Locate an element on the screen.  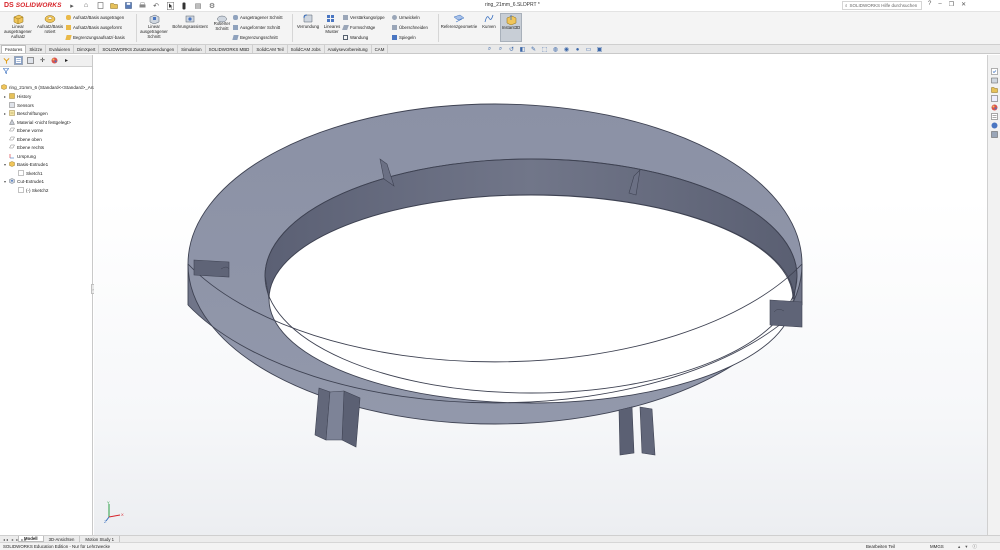
tab-features: Features is located at coordinates (14, 49).